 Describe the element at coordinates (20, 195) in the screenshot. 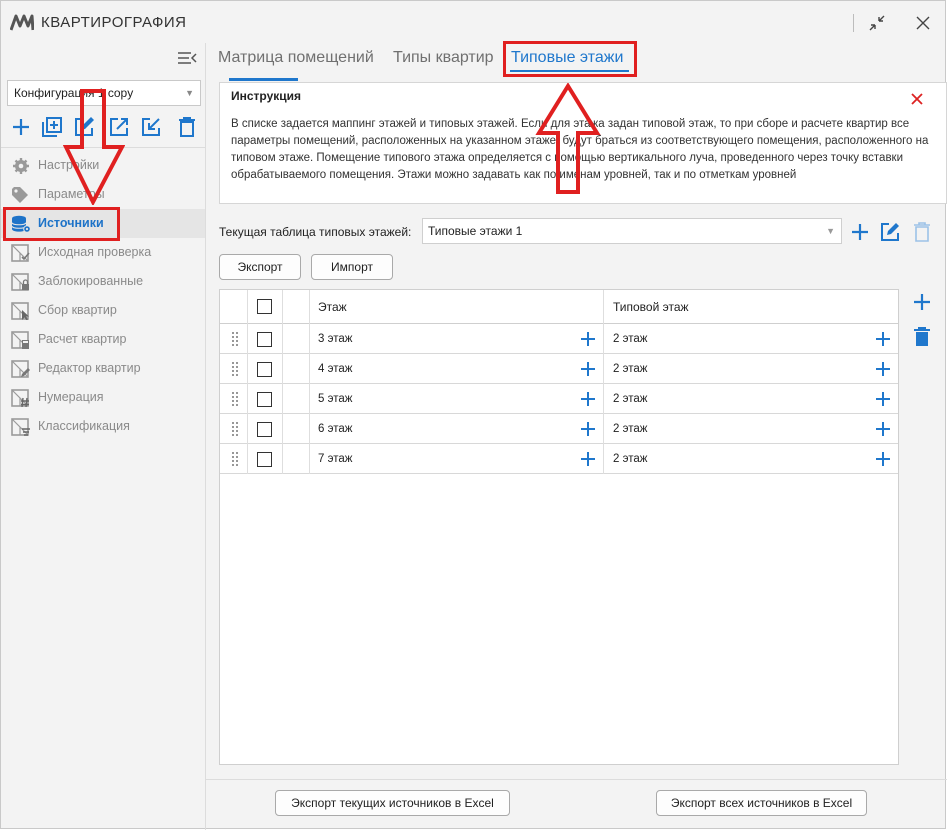

I see `tag-icon` at that location.